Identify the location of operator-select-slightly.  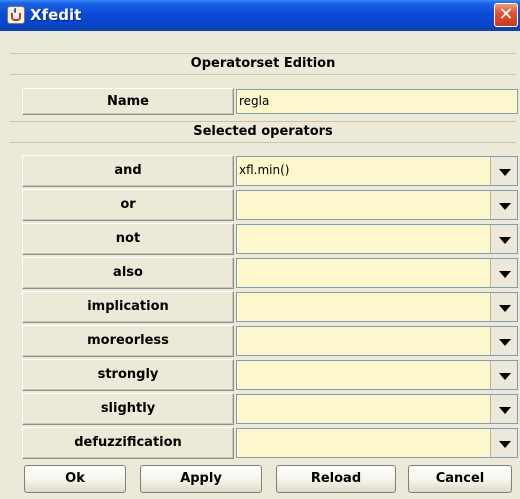
(377, 409).